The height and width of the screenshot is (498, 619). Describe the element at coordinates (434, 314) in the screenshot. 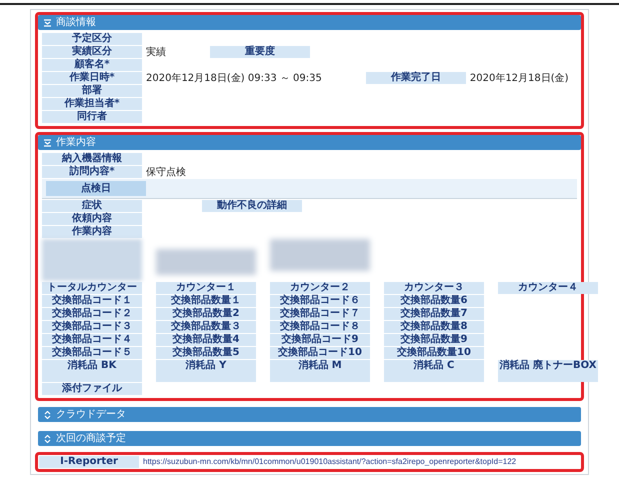

I see `field-label: 交換部品数量7` at that location.